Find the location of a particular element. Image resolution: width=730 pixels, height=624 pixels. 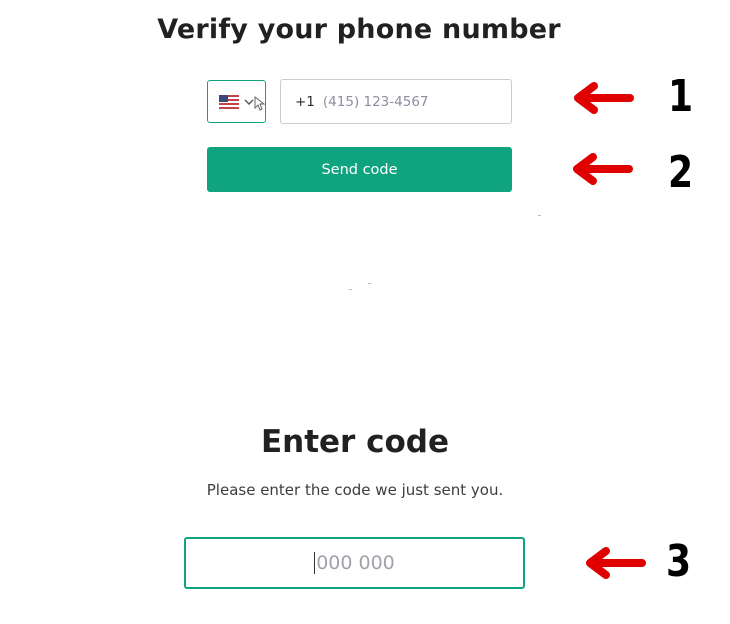

enter-code-subtitle: Please enter the code we just sent you. is located at coordinates (355, 490).